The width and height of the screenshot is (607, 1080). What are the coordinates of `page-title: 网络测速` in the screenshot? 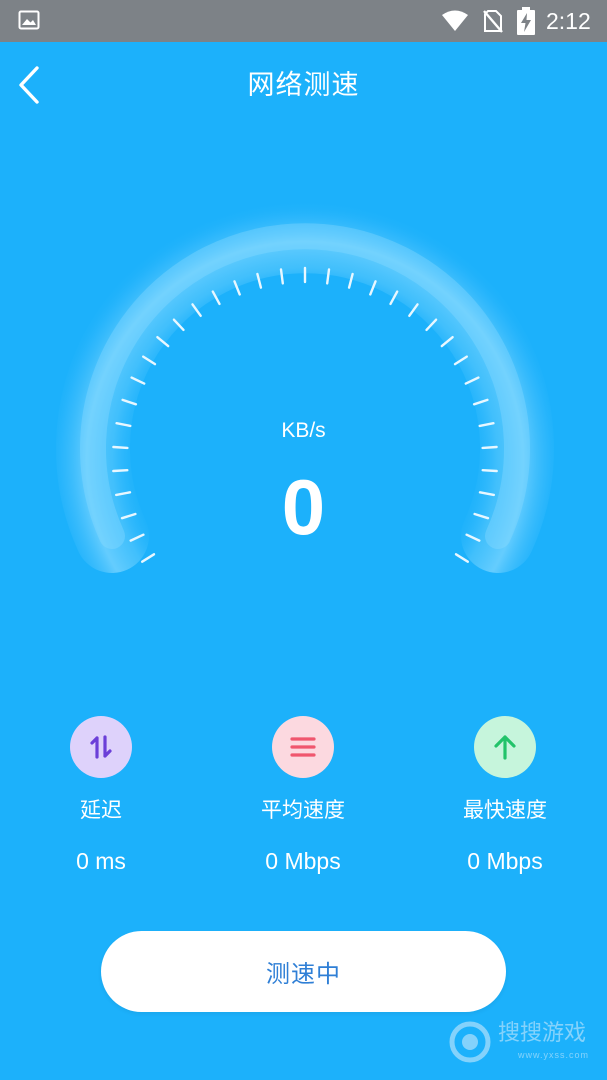 It's located at (303, 85).